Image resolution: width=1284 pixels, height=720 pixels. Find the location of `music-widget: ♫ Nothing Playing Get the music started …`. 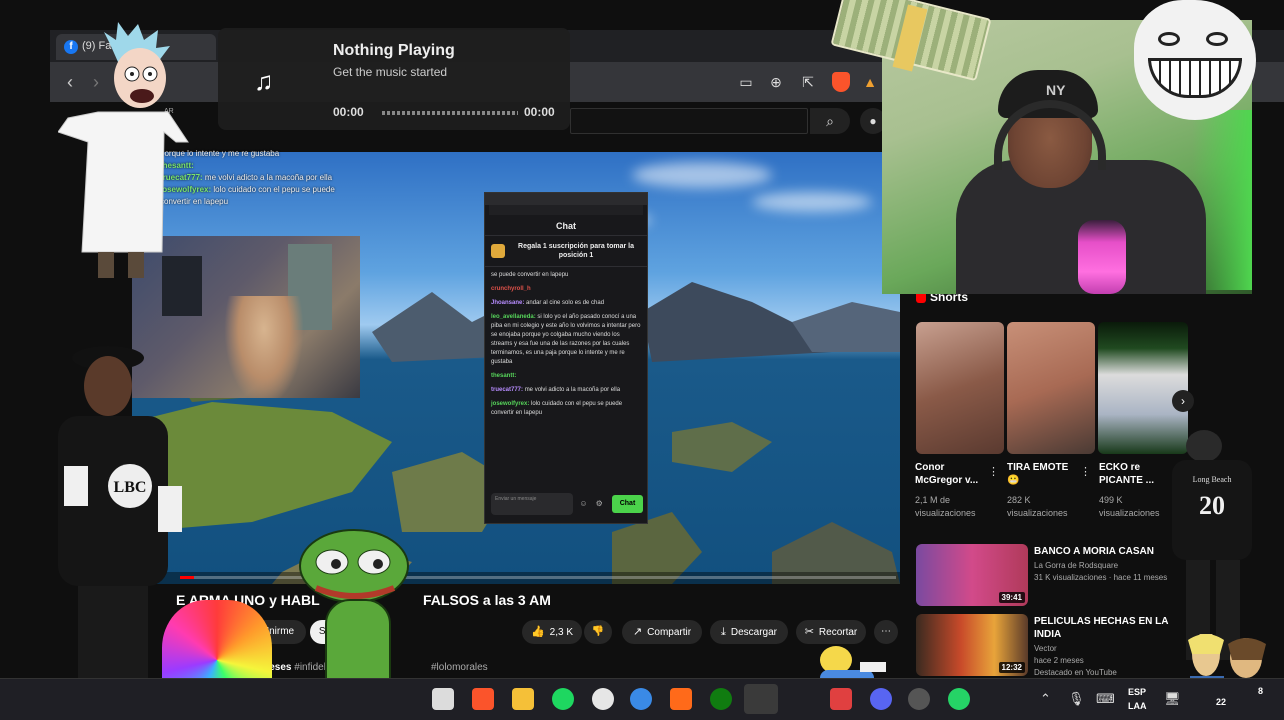

music-widget: ♫ Nothing Playing Get the music started … is located at coordinates (394, 79).